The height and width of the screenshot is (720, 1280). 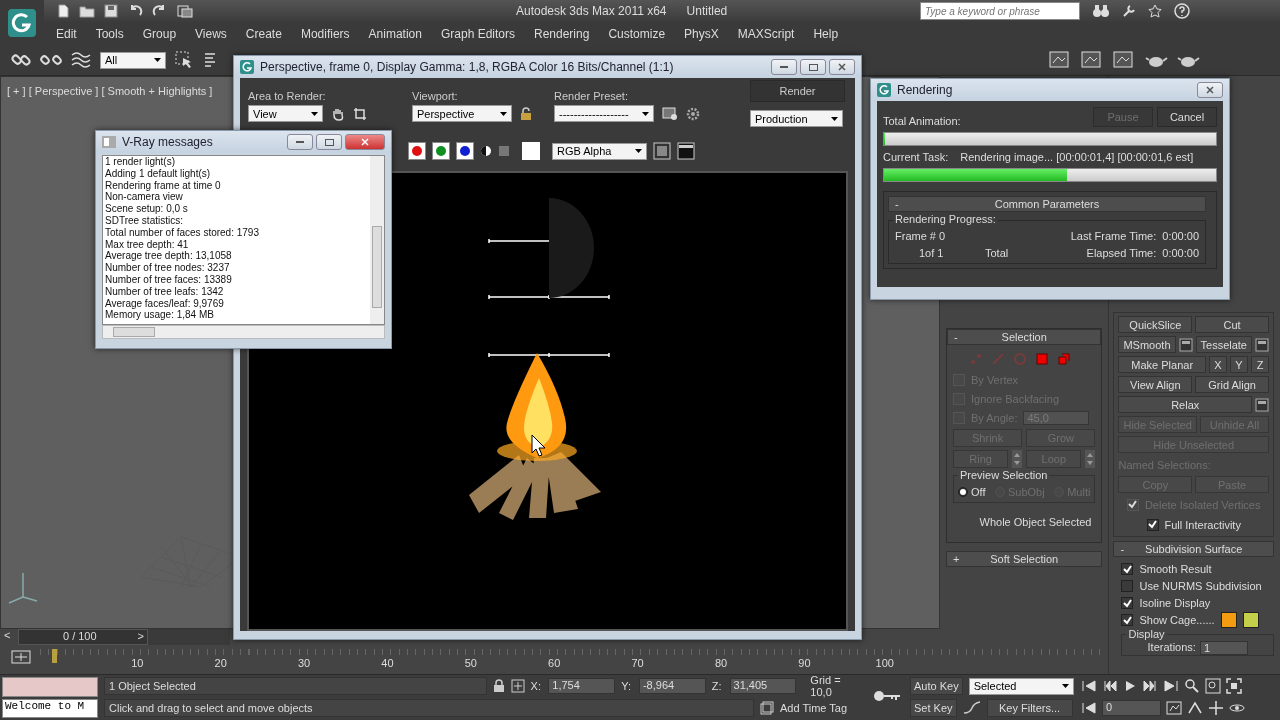 What do you see at coordinates (1185, 404) in the screenshot?
I see `panel-button: Relax` at bounding box center [1185, 404].